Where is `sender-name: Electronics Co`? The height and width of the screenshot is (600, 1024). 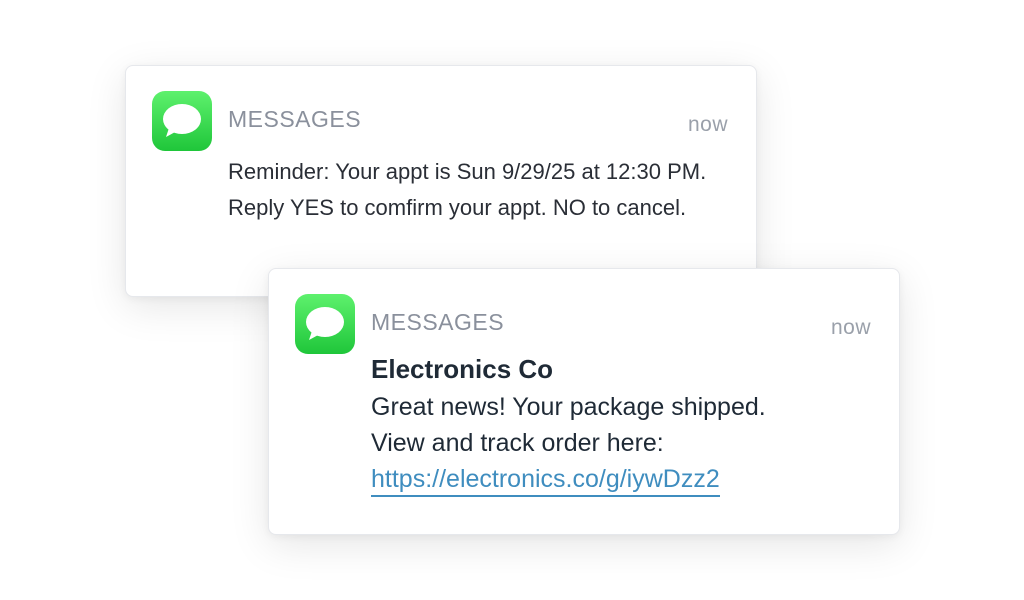
sender-name: Electronics Co is located at coordinates (462, 369).